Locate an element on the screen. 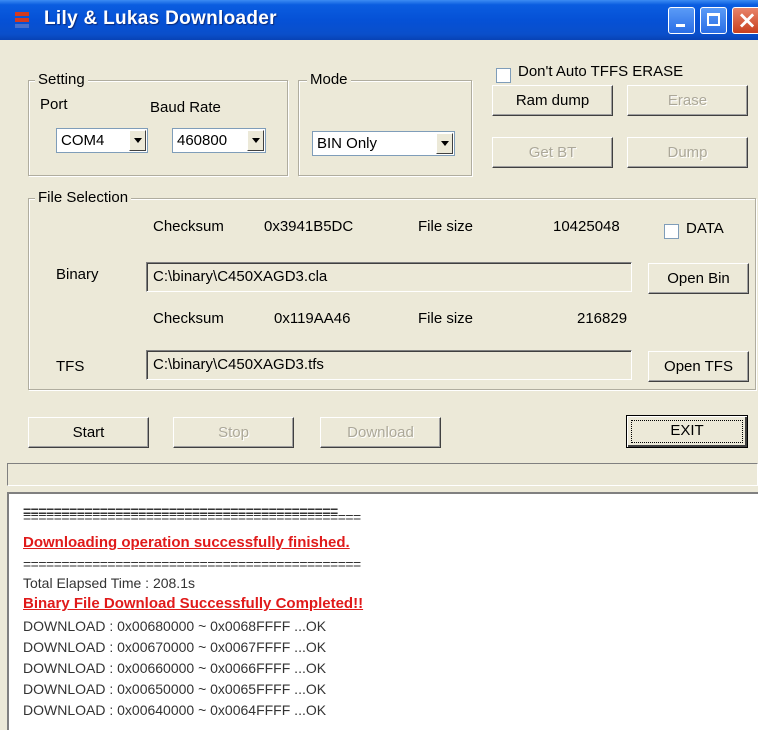 The height and width of the screenshot is (730, 758). get-bt-button: Get BT is located at coordinates (552, 152).